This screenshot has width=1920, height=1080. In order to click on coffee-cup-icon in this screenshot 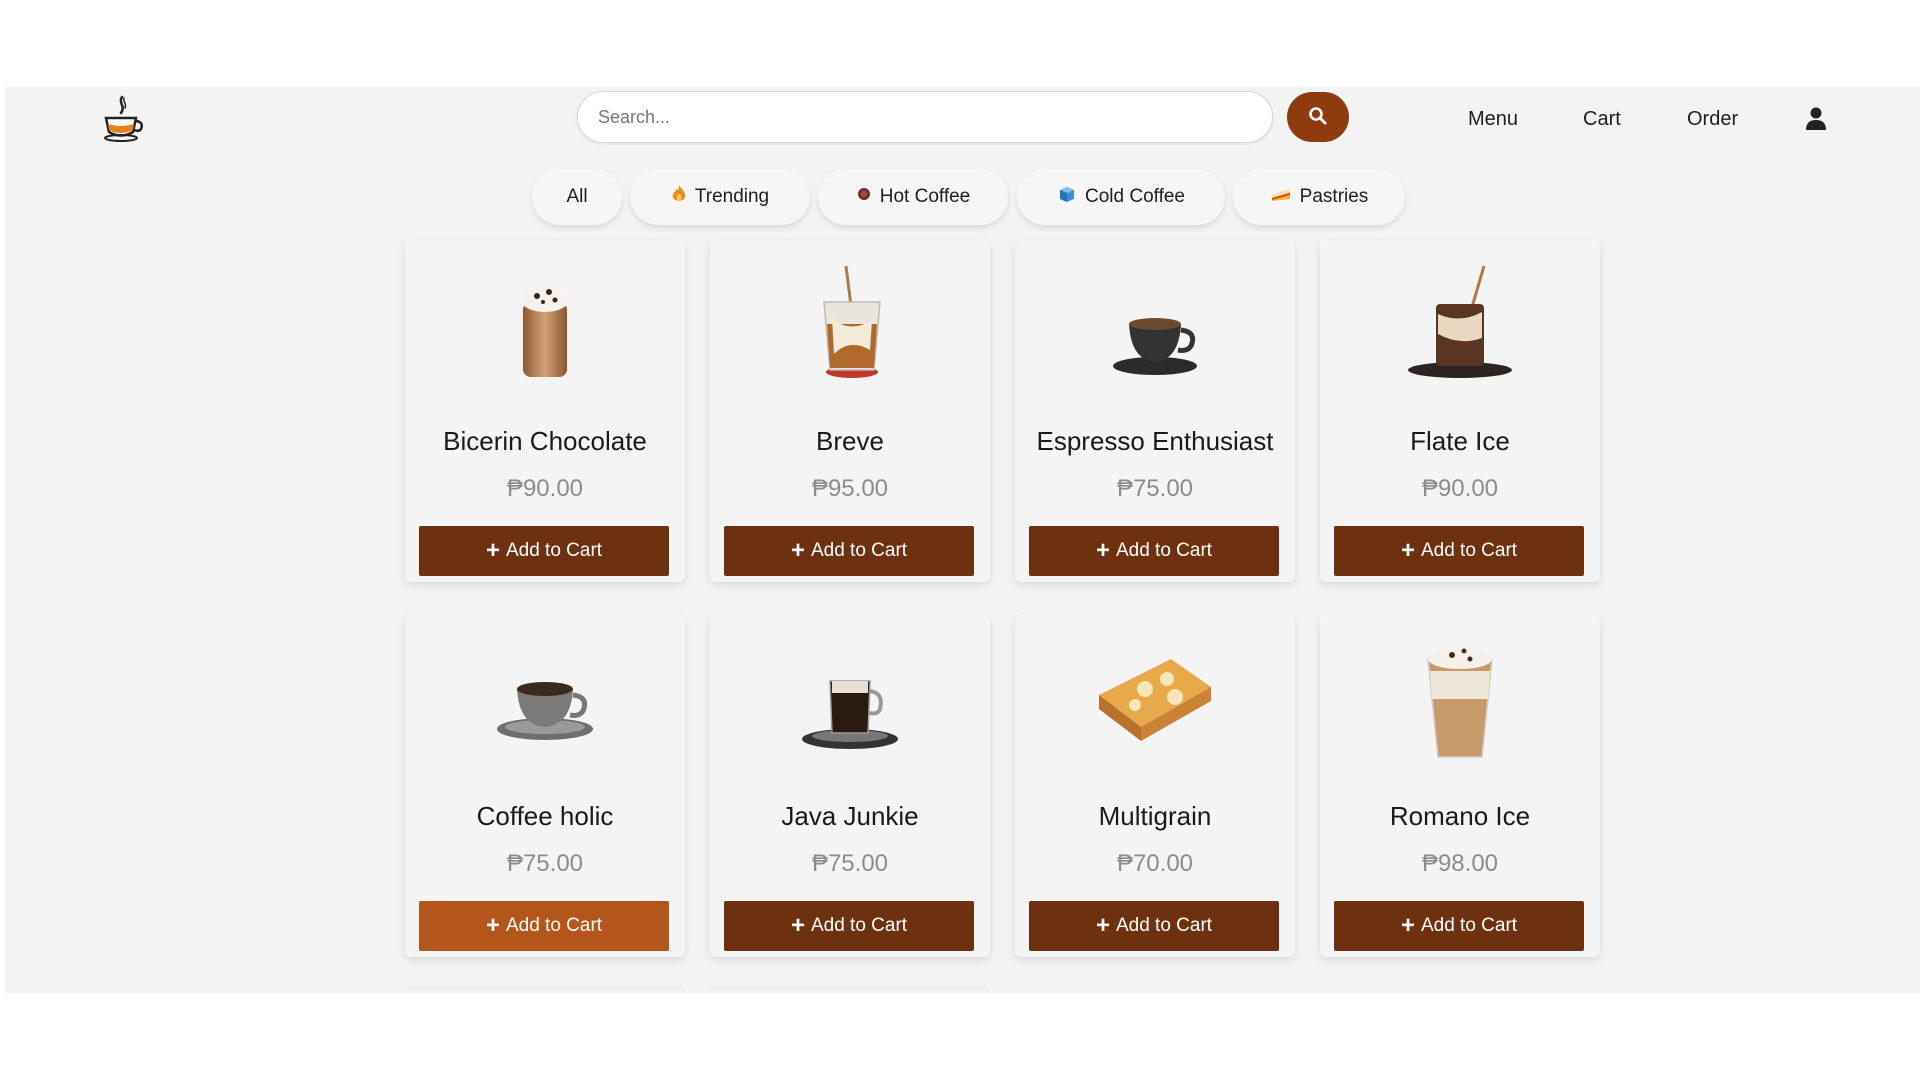, I will do `click(545, 699)`.